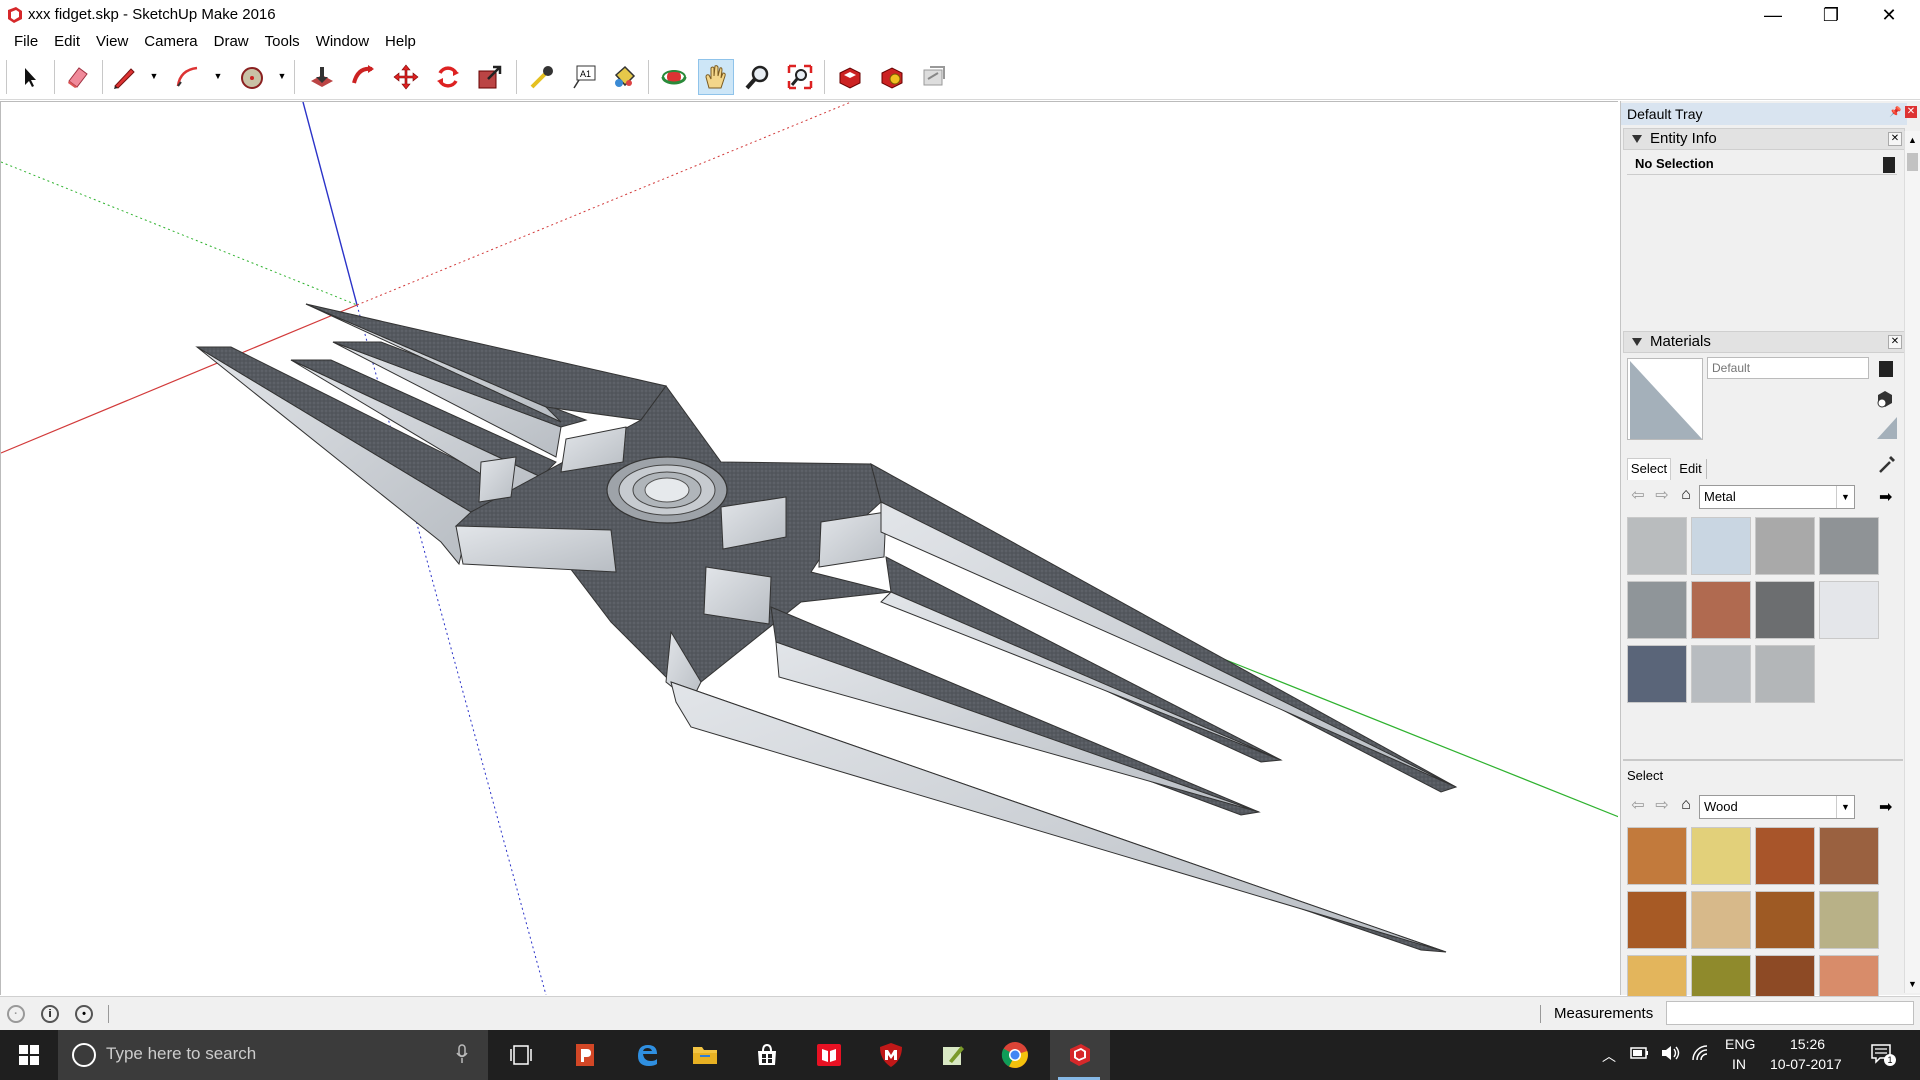  I want to click on details-toggle-icon, so click(1886, 369).